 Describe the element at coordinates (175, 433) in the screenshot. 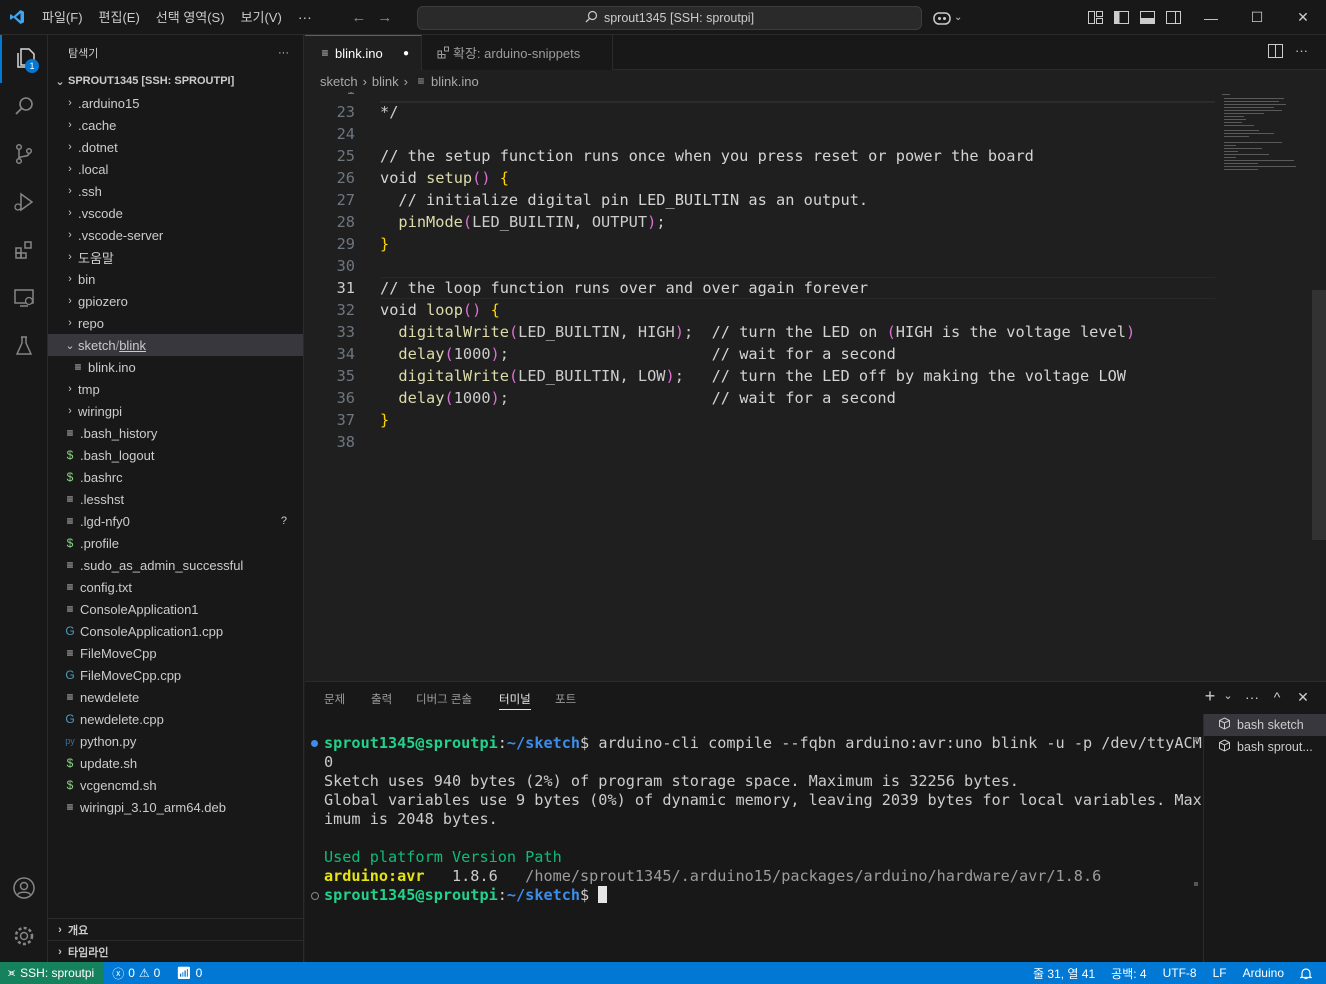

I see `file-item: ≡ .bash_history` at that location.